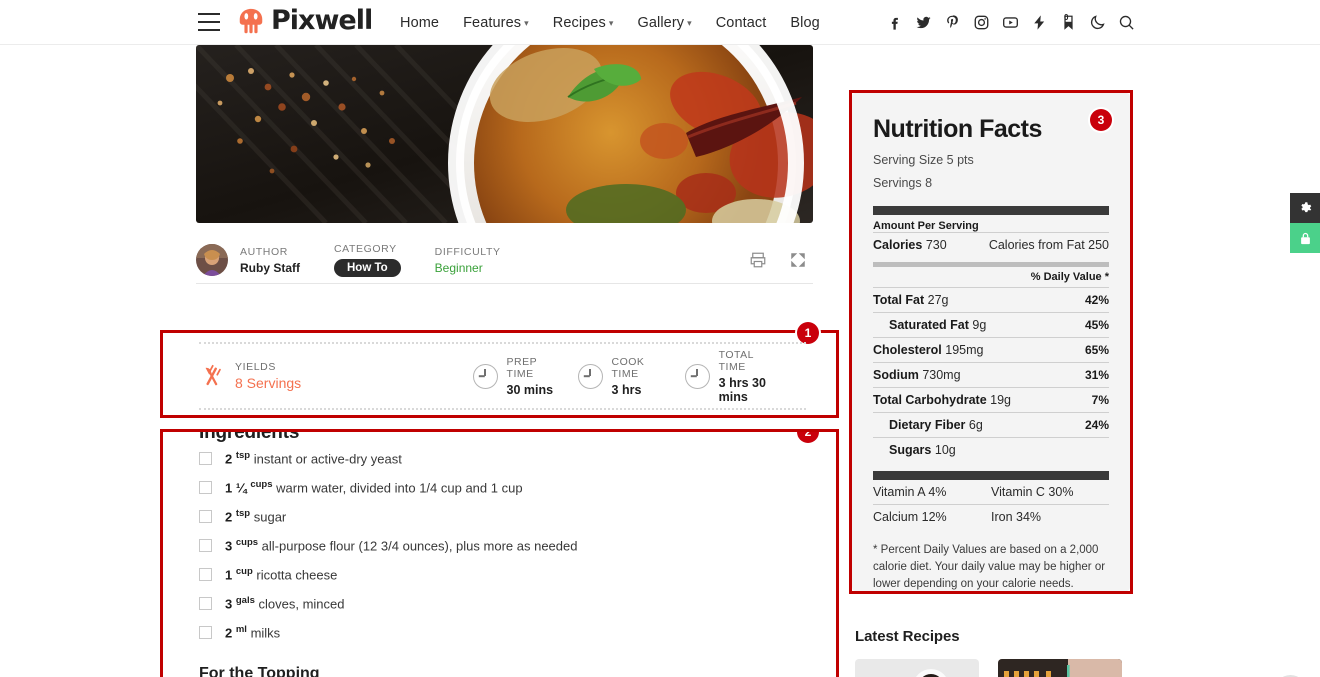 The height and width of the screenshot is (677, 1320). I want to click on daily-value-header: % Daily Value *, so click(1069, 277).